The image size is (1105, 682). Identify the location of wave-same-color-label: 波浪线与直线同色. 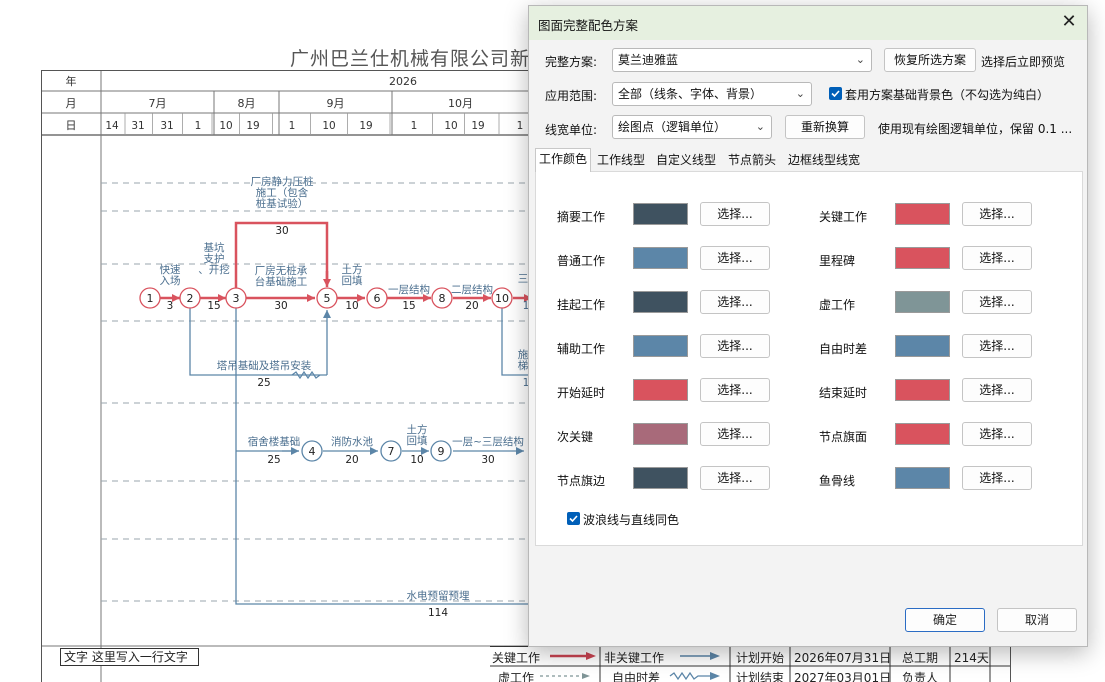
(631, 520).